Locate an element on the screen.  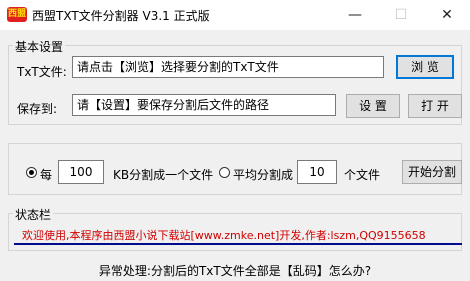
per-label: 每 is located at coordinates (46, 175).